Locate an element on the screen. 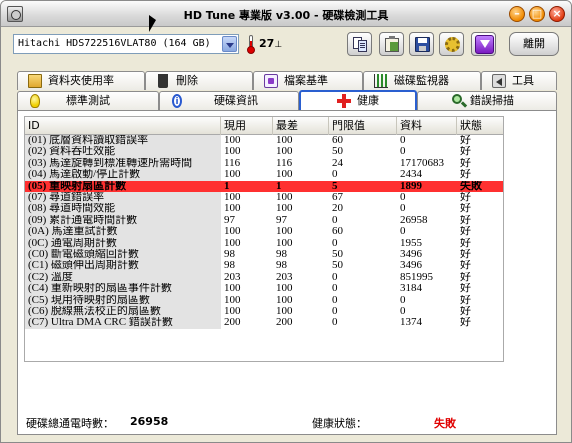 Image resolution: width=572 pixels, height=443 pixels. tab-label: 檔案基準 is located at coordinates (306, 80).